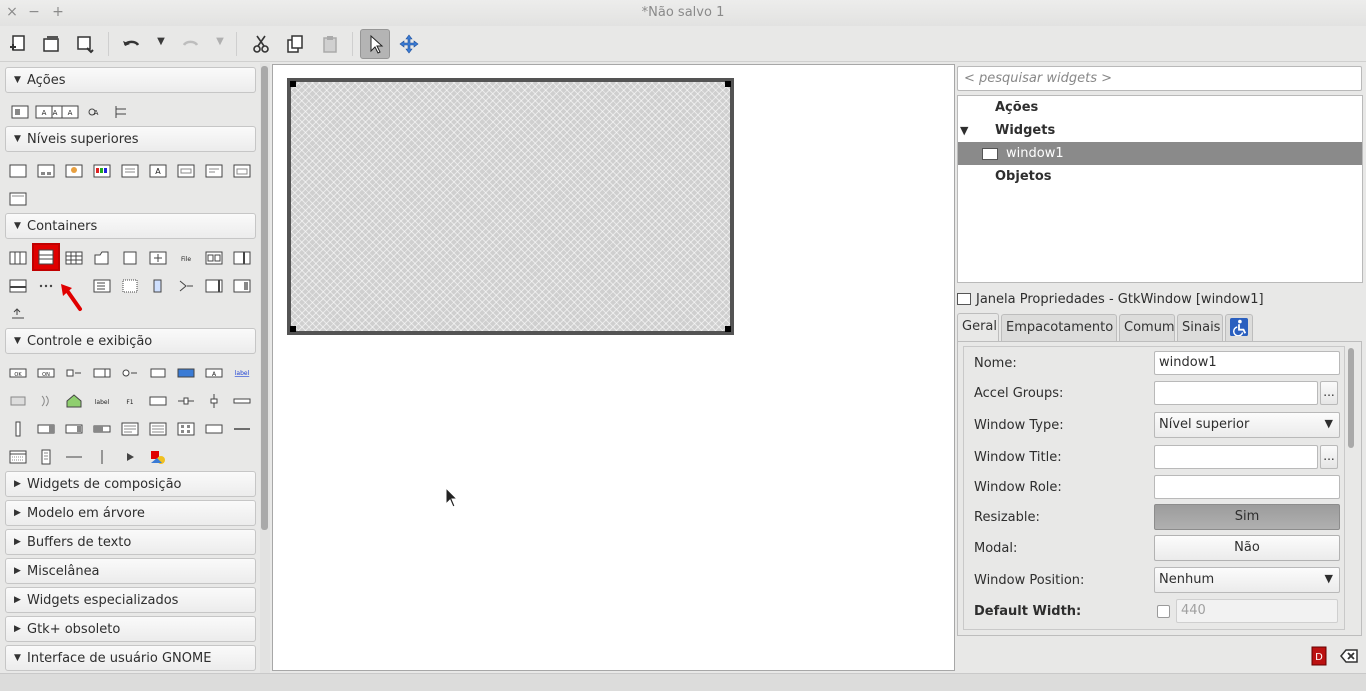  Describe the element at coordinates (242, 429) in the screenshot. I see `hseparator-icon` at that location.